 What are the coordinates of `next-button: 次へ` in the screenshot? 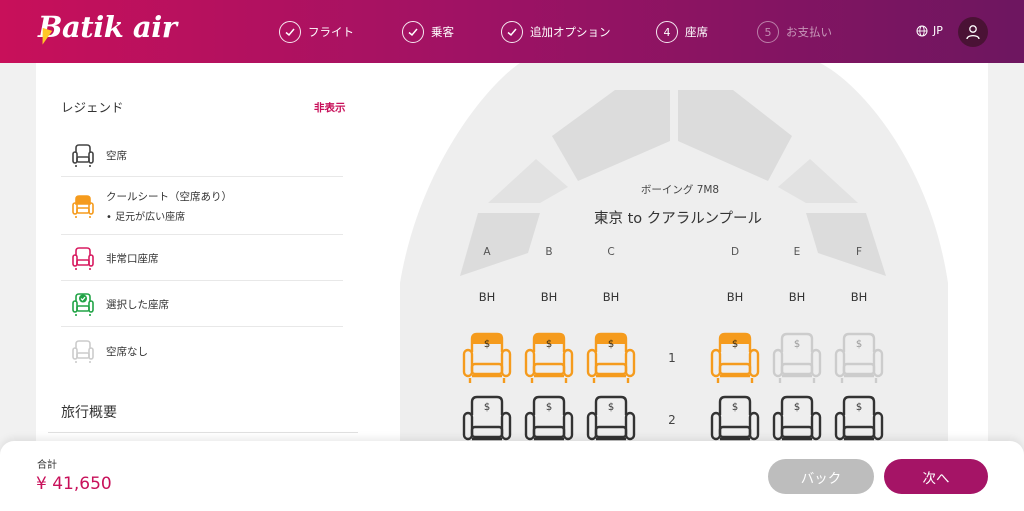 It's located at (936, 476).